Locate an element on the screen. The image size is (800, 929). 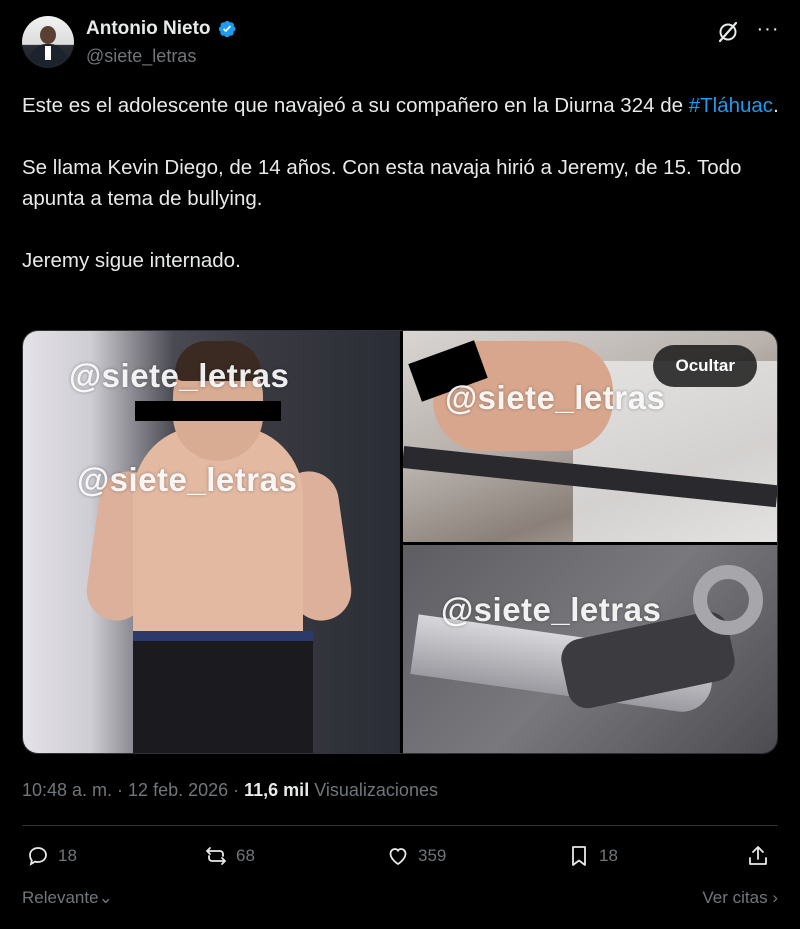
tweet-text-part: . is located at coordinates (776, 105).